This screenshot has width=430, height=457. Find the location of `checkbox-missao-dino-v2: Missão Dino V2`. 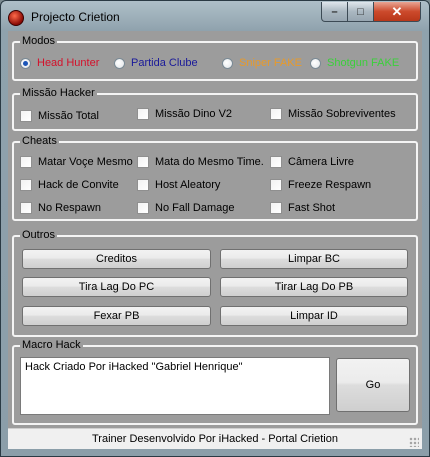

checkbox-missao-dino-v2: Missão Dino V2 is located at coordinates (184, 114).